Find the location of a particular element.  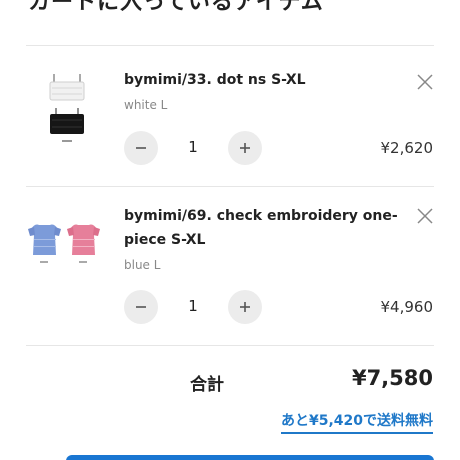

dress-icon is located at coordinates (64, 243).